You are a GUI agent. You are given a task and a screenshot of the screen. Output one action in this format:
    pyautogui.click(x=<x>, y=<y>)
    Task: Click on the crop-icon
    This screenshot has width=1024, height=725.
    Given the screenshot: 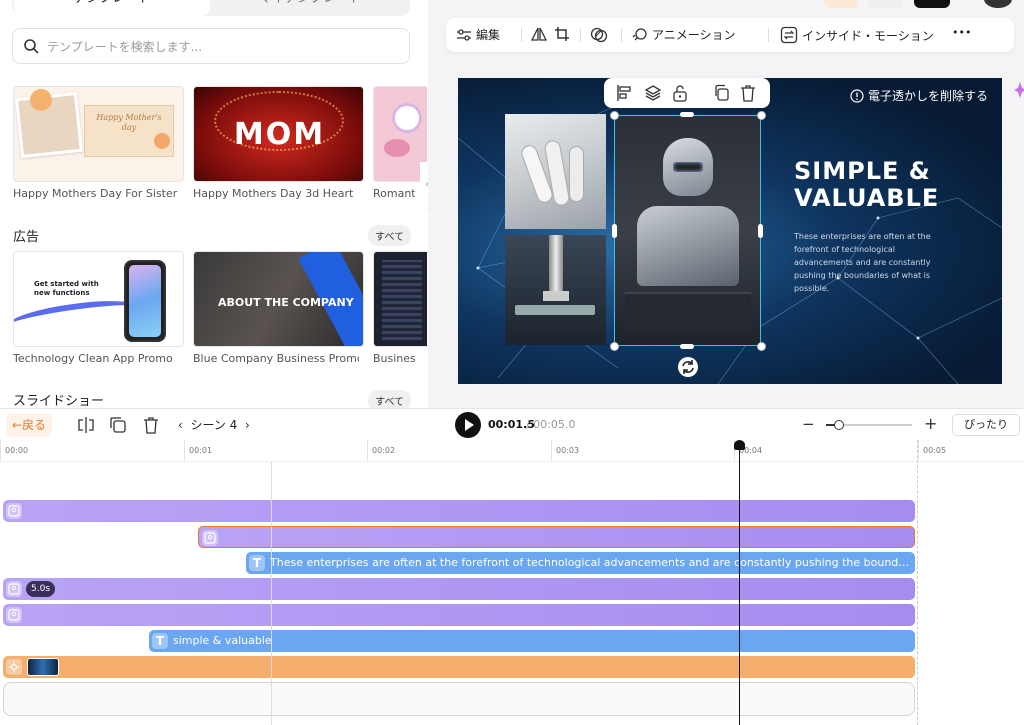 What is the action you would take?
    pyautogui.click(x=562, y=34)
    